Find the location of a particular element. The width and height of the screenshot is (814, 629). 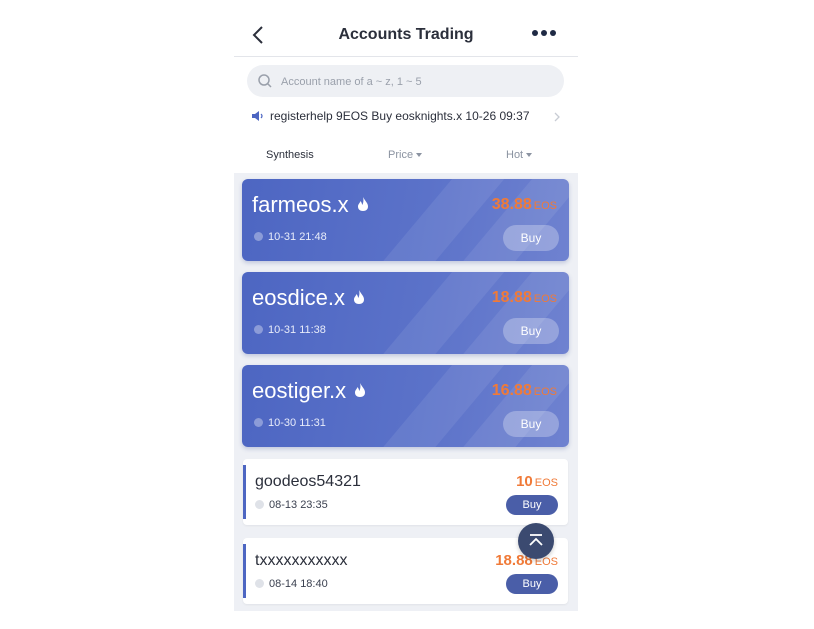

sort-tabs: Synthesis Price Hot is located at coordinates (406, 155).